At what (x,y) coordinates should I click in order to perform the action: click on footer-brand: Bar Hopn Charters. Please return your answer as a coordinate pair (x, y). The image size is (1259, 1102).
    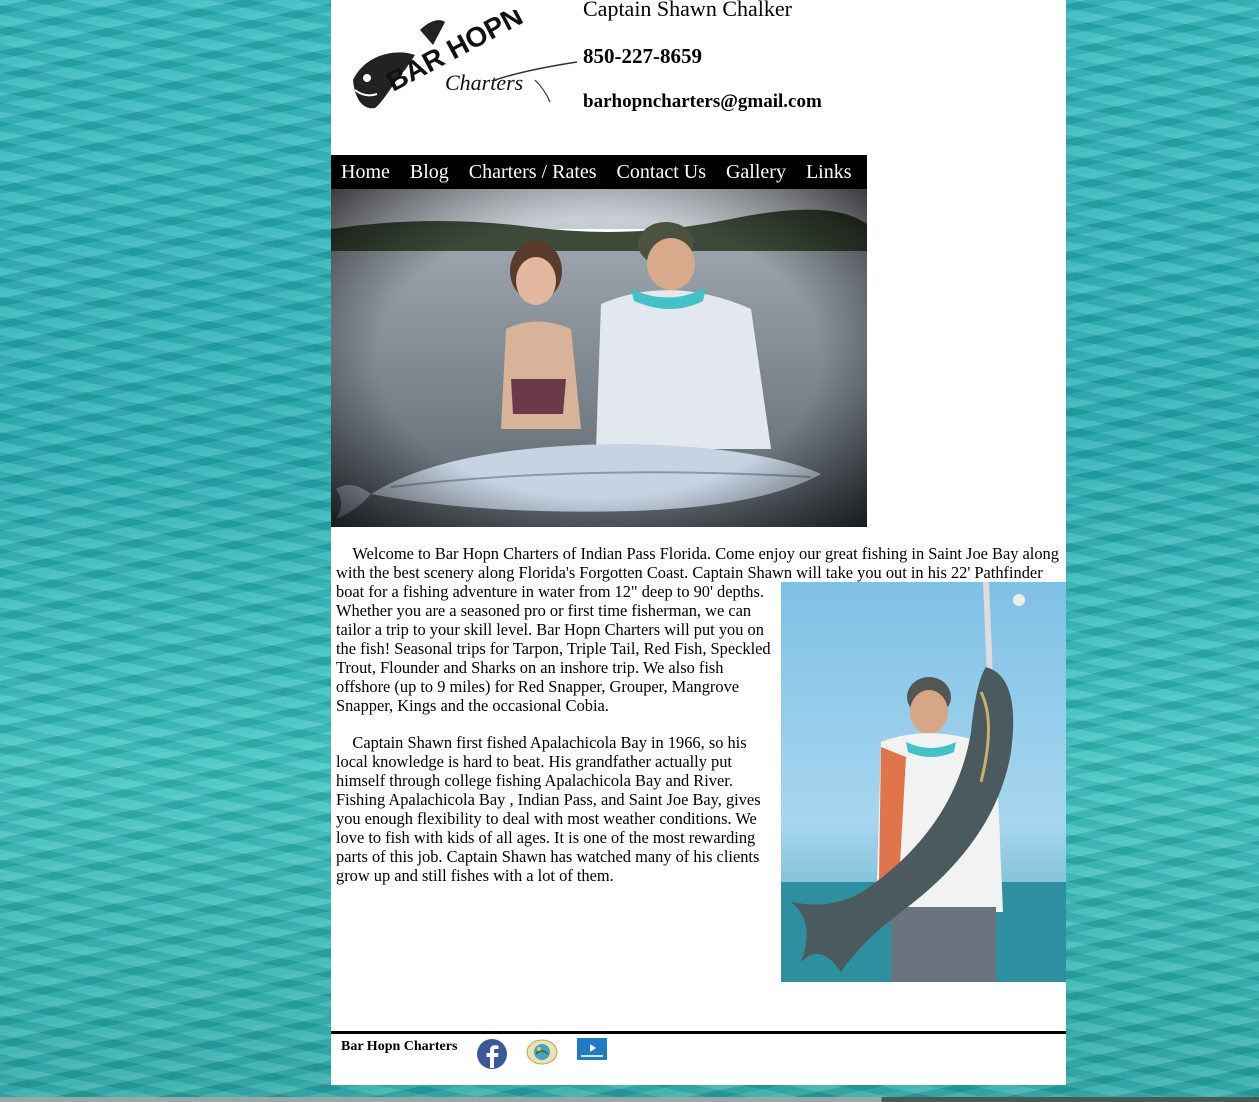
    Looking at the image, I should click on (399, 1046).